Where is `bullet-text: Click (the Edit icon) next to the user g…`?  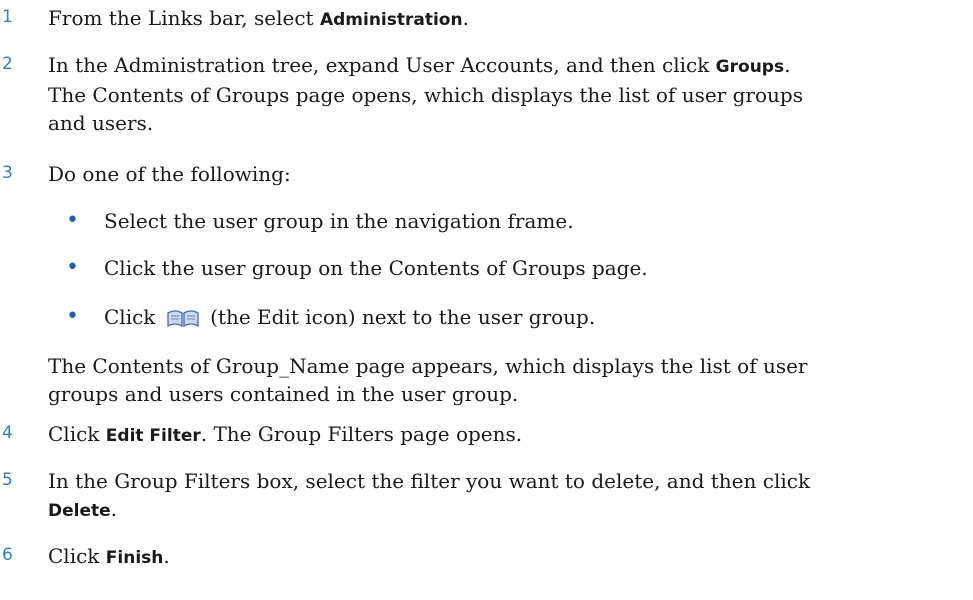 bullet-text: Click (the Edit icon) next to the user g… is located at coordinates (349, 317).